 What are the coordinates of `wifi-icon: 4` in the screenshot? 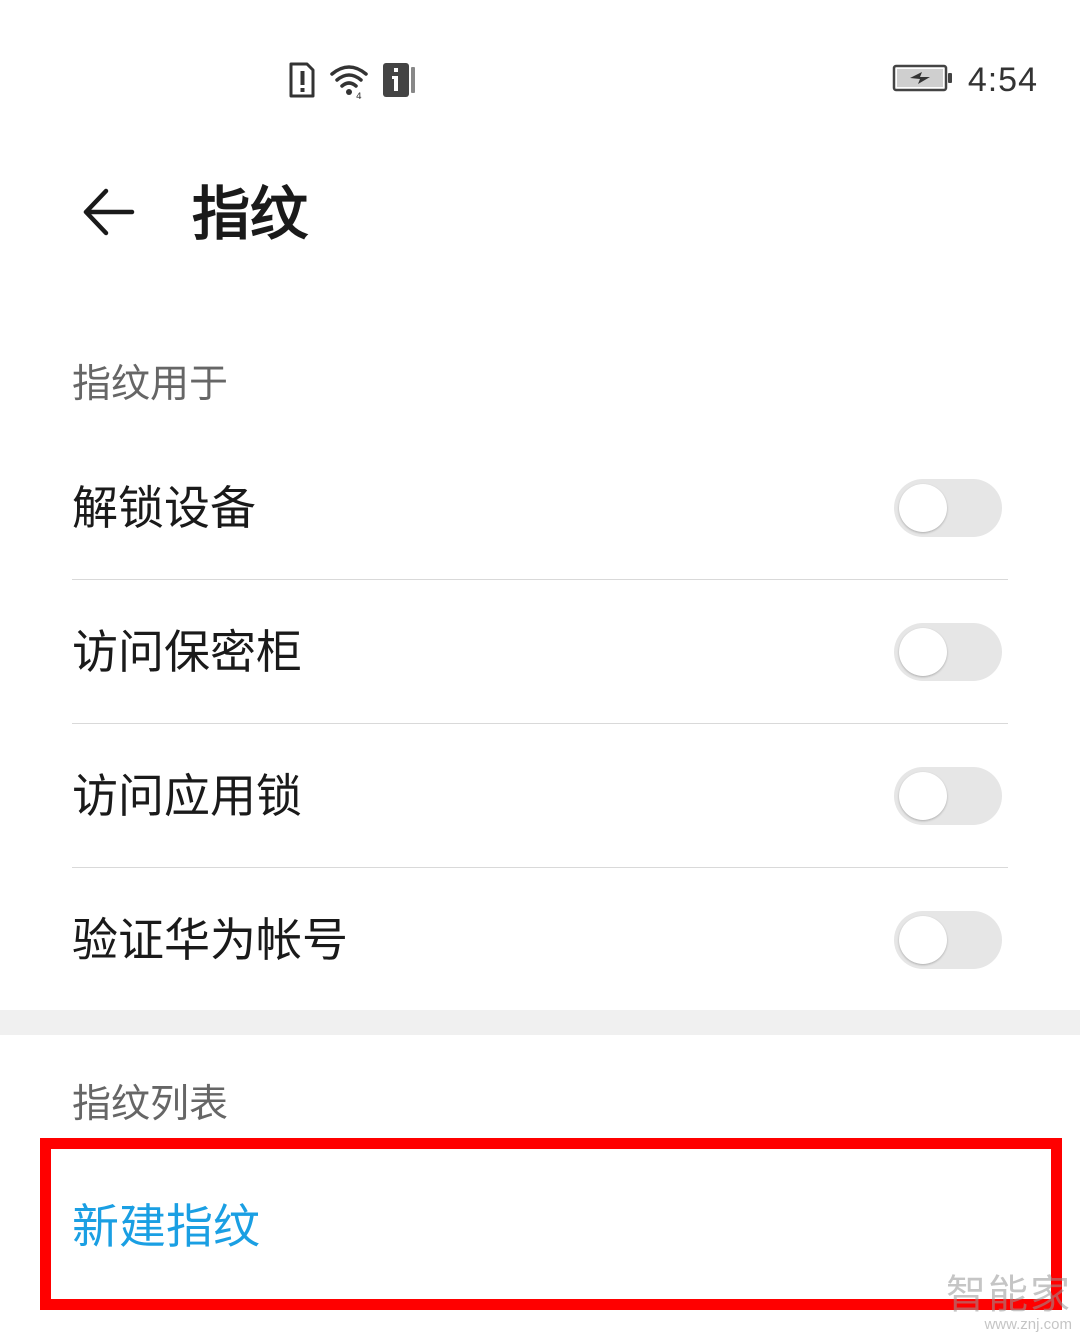 It's located at (349, 80).